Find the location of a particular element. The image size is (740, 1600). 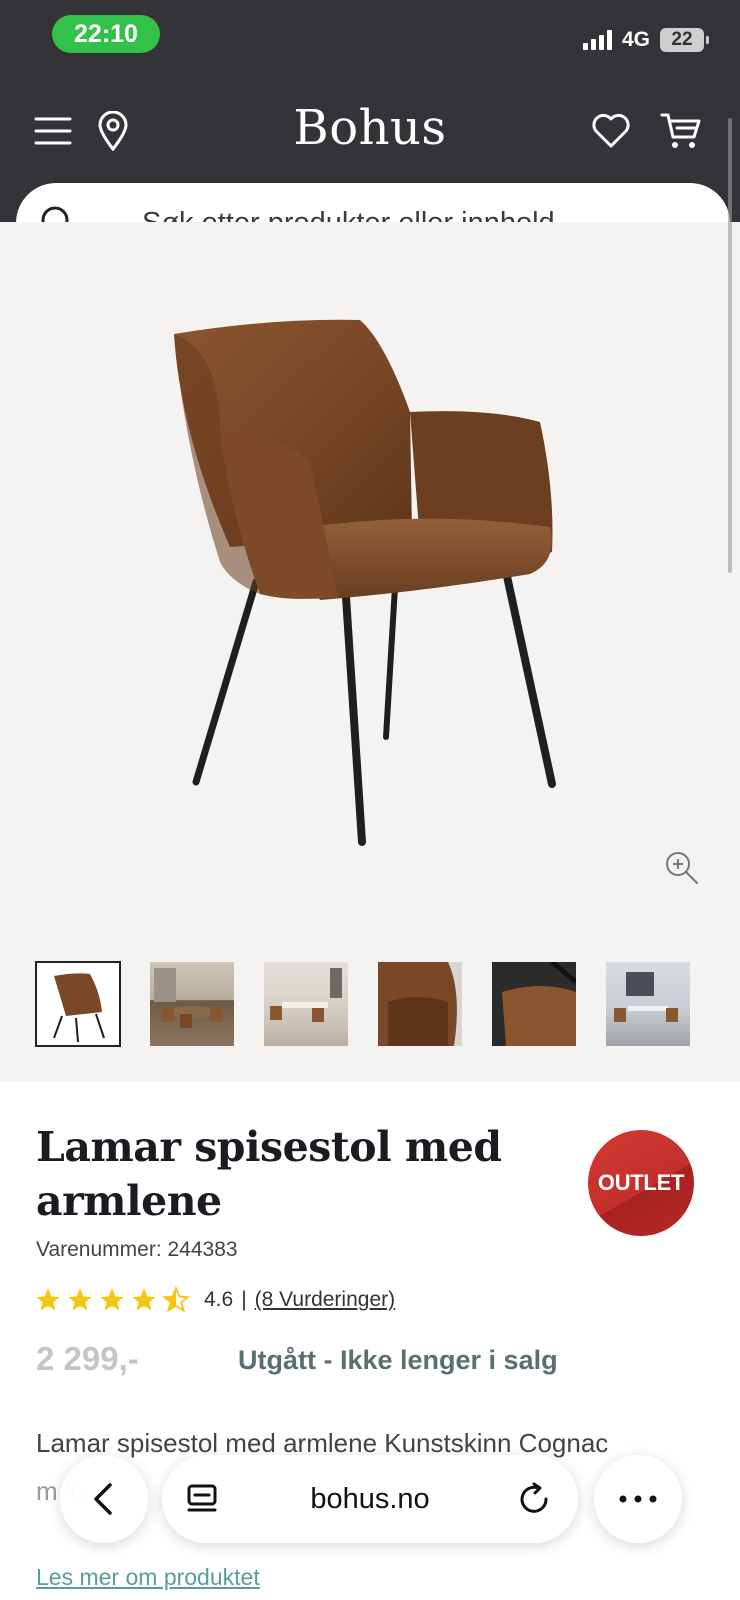

thumbnail-chair-front is located at coordinates (78, 1004).